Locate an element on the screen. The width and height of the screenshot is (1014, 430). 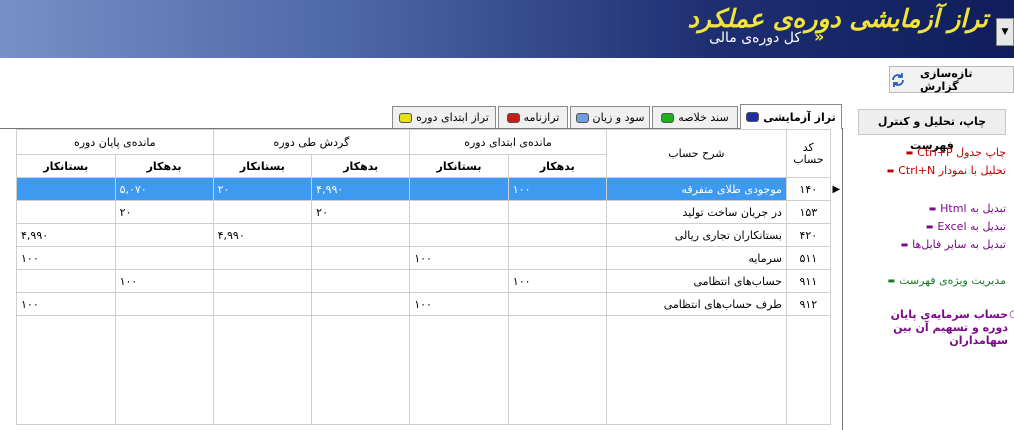
cell-code: ۴۲۰ is located at coordinates (808, 235).